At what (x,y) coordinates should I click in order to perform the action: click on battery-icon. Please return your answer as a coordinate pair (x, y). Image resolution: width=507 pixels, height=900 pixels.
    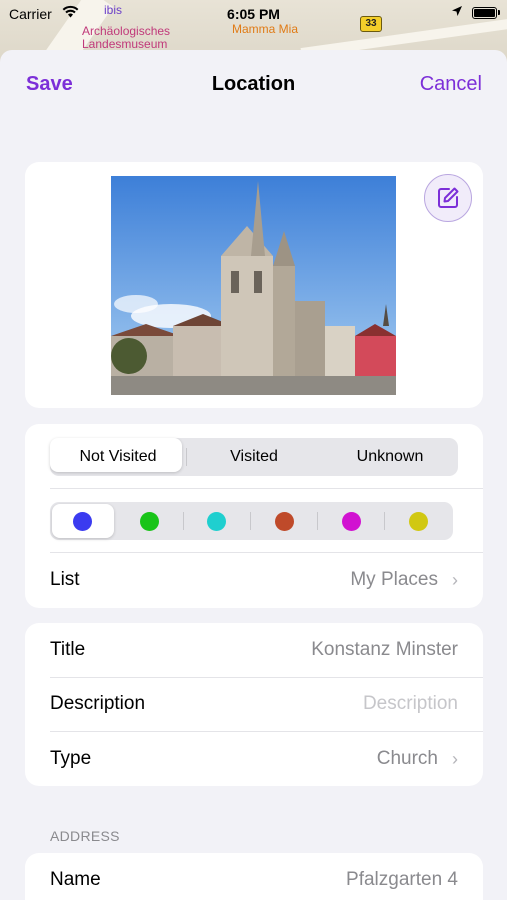
    Looking at the image, I should click on (484, 13).